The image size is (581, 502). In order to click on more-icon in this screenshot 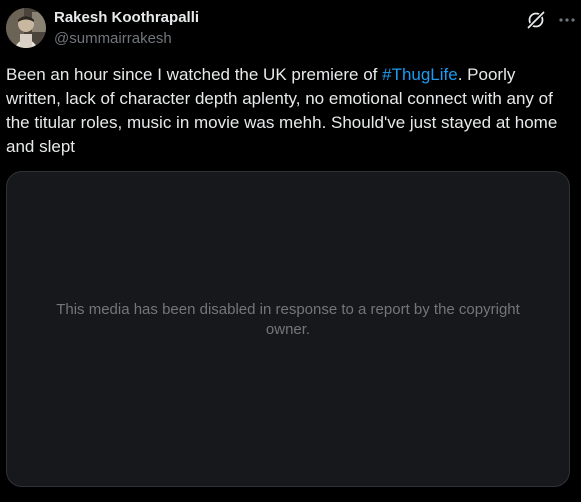, I will do `click(567, 20)`.